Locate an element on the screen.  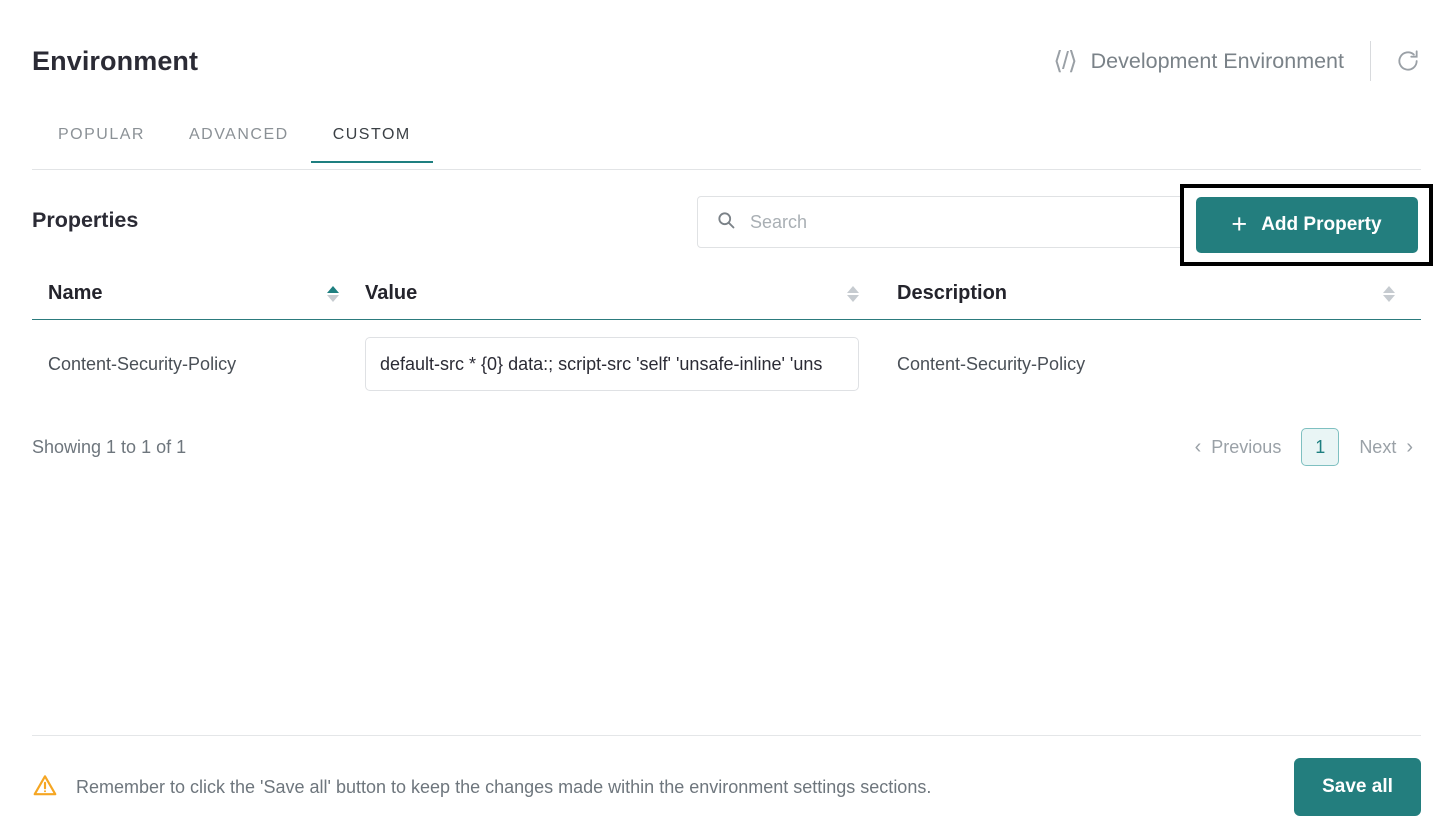
property-value-input is located at coordinates (612, 364).